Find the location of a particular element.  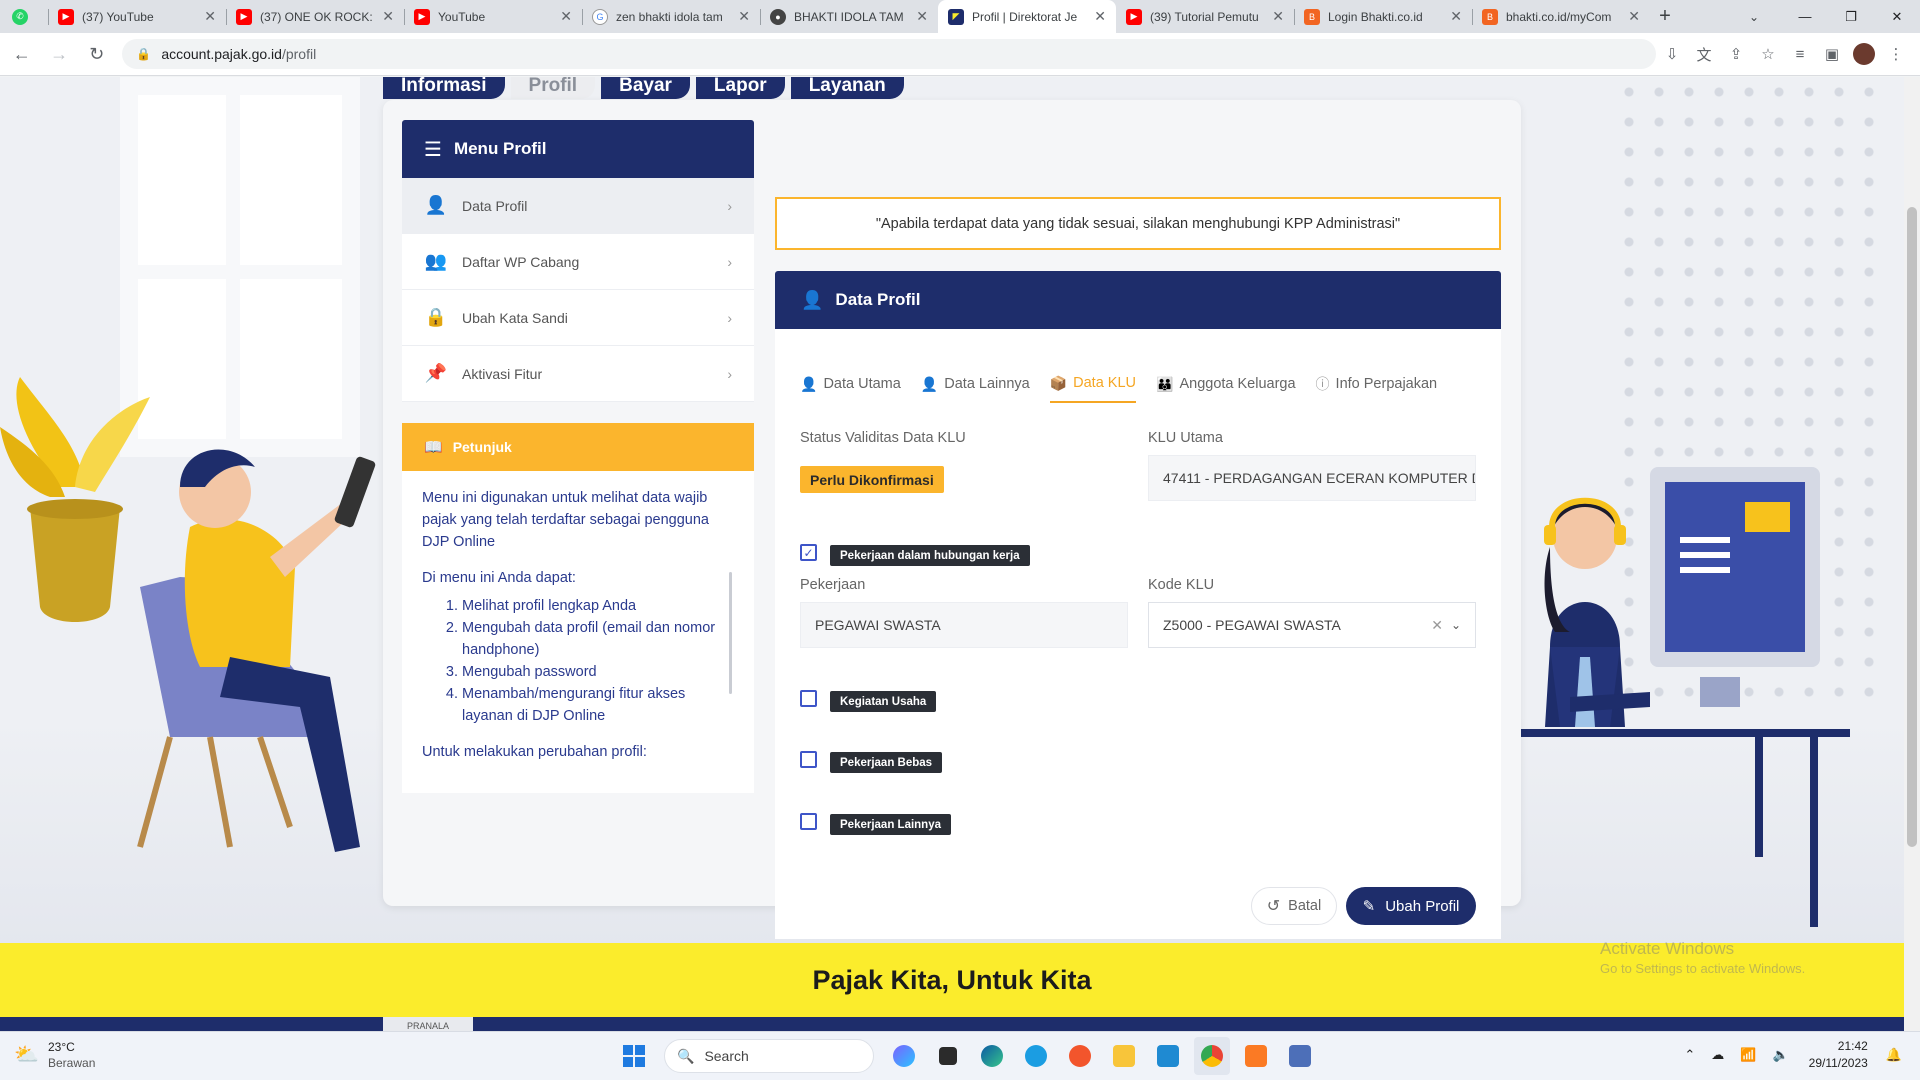

browser-tab: ▶ YouTube ✕ is located at coordinates (493, 16).